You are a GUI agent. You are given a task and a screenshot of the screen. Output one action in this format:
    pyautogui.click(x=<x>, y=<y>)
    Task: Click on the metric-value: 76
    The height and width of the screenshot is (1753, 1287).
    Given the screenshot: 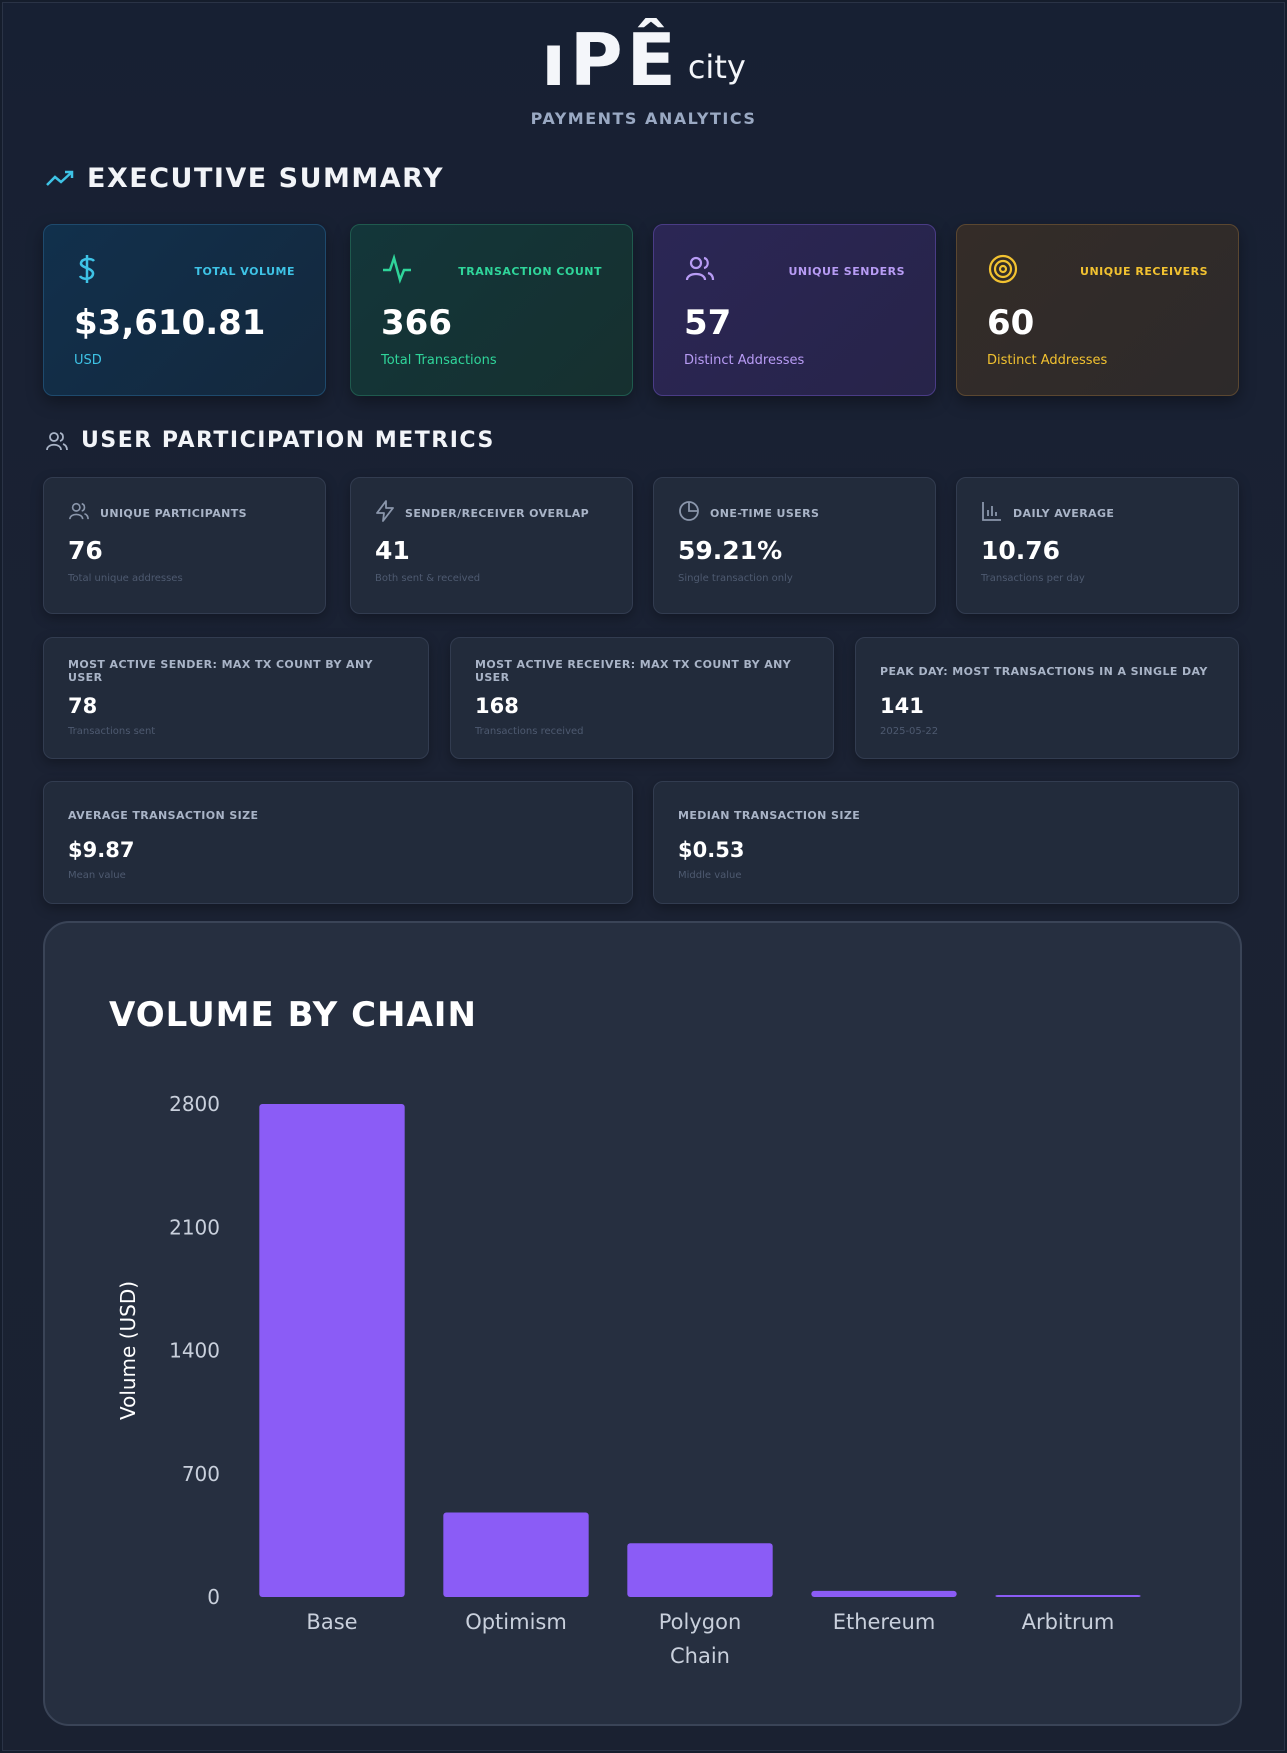 What is the action you would take?
    pyautogui.click(x=85, y=550)
    